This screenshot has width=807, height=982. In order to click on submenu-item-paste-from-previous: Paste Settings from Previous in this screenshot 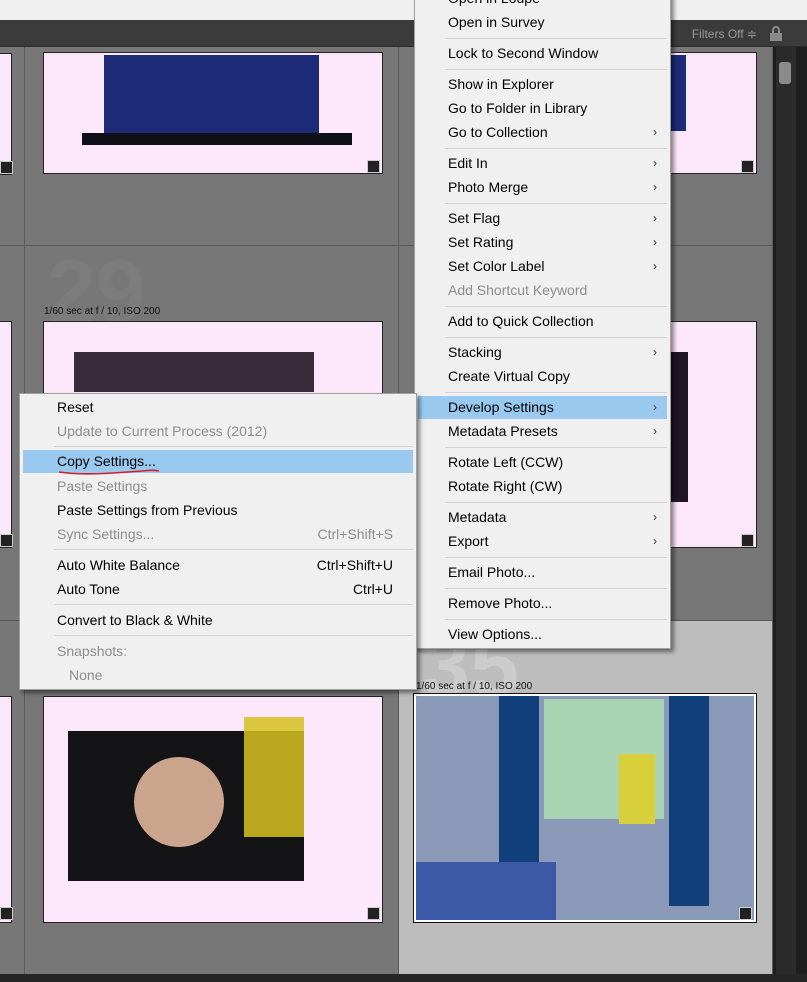, I will do `click(218, 510)`.